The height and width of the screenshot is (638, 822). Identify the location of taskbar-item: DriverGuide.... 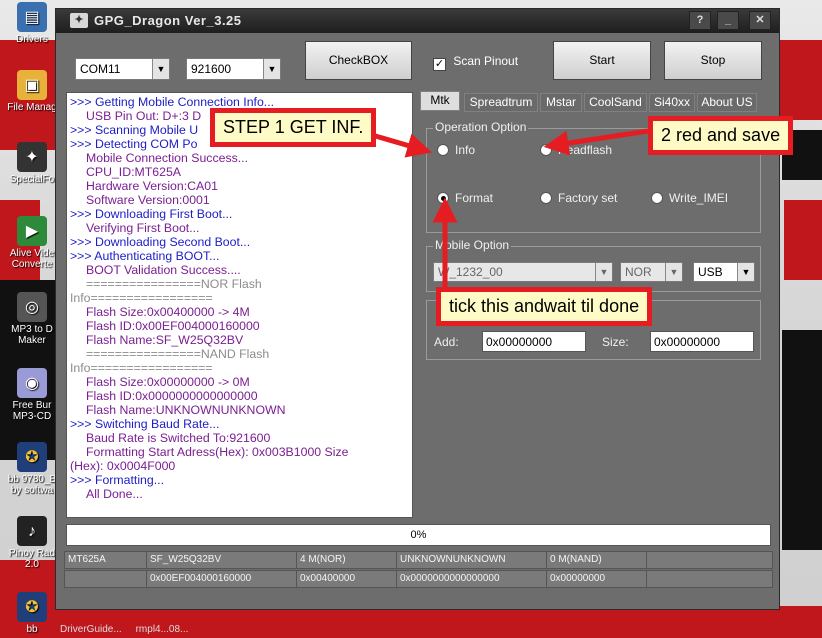
(91, 629).